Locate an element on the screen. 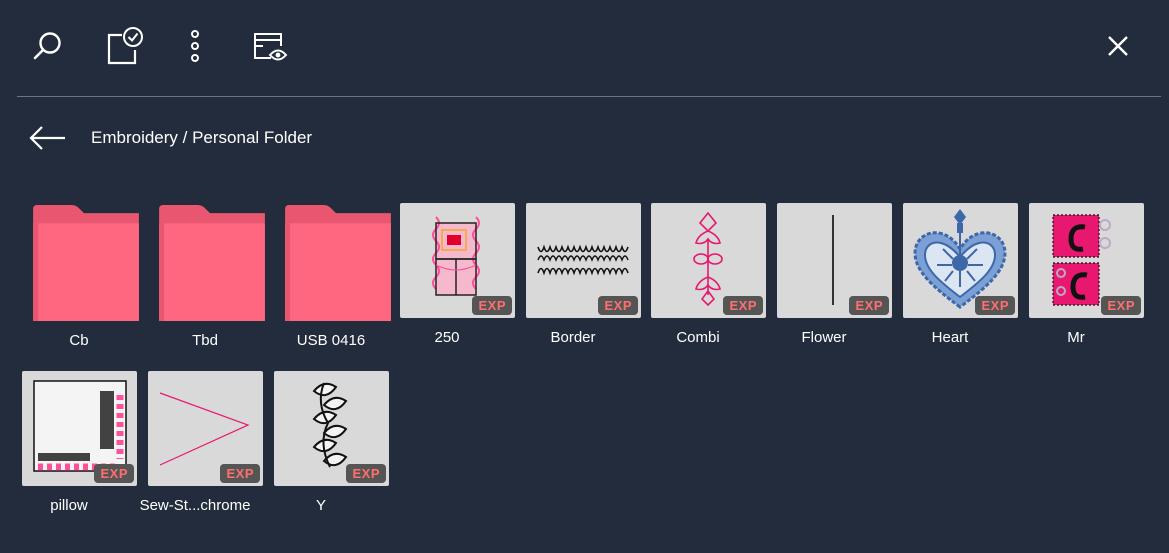  more-options-button is located at coordinates (195, 46).